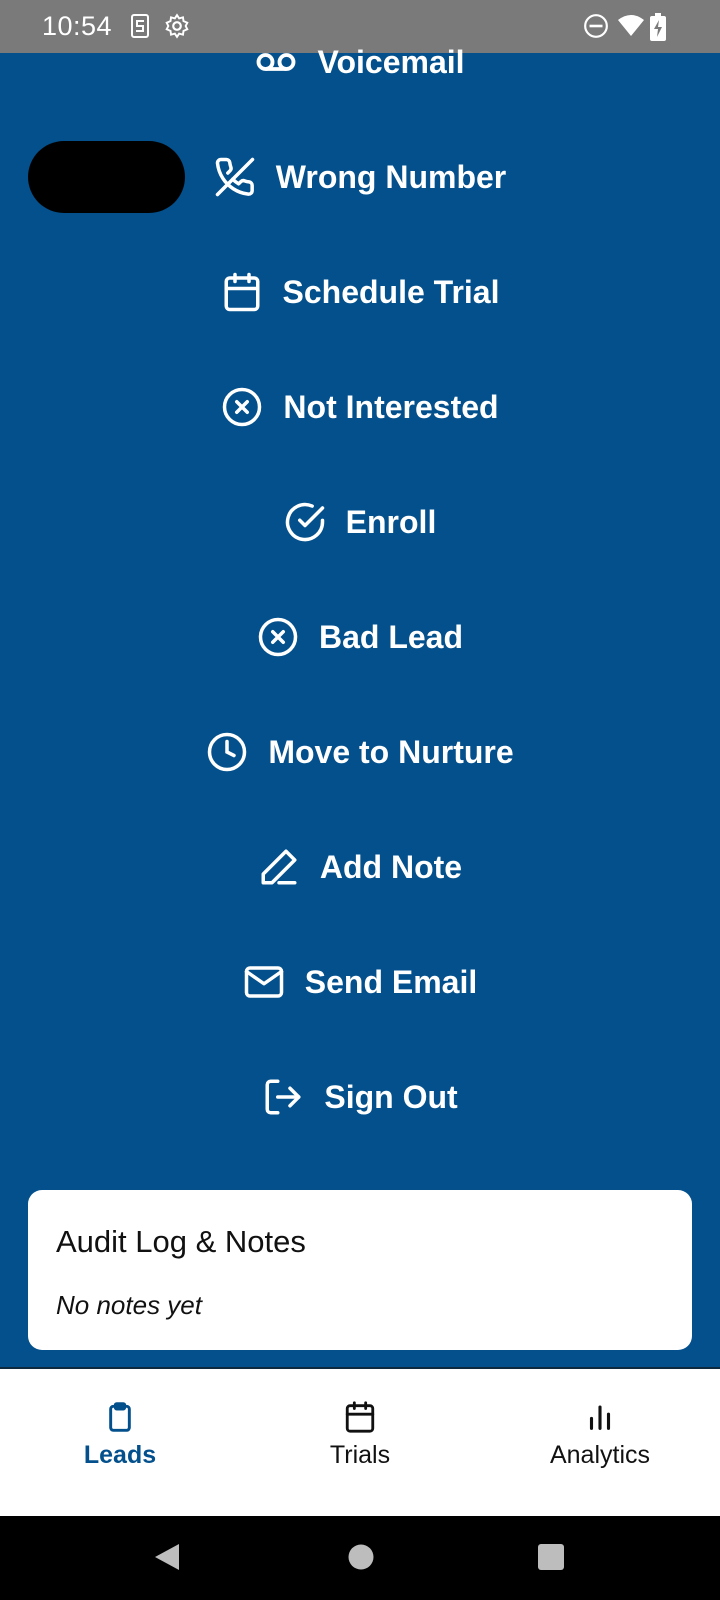 The width and height of the screenshot is (720, 1600). What do you see at coordinates (120, 1417) in the screenshot?
I see `clipboard-icon` at bounding box center [120, 1417].